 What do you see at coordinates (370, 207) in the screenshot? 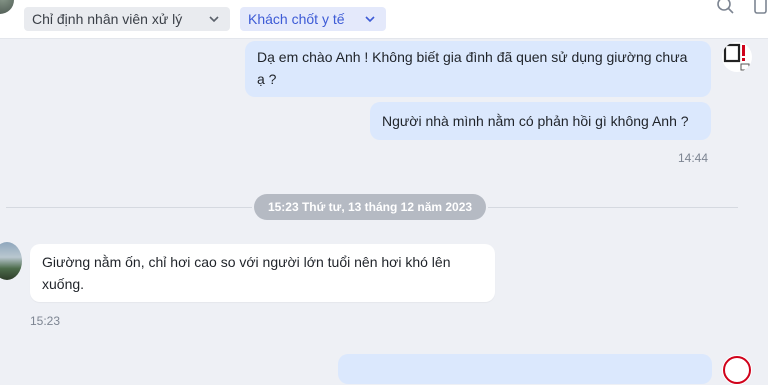
I see `date-separator: 15:23 Thứ tư, 13 tháng 12 năm 2023` at bounding box center [370, 207].